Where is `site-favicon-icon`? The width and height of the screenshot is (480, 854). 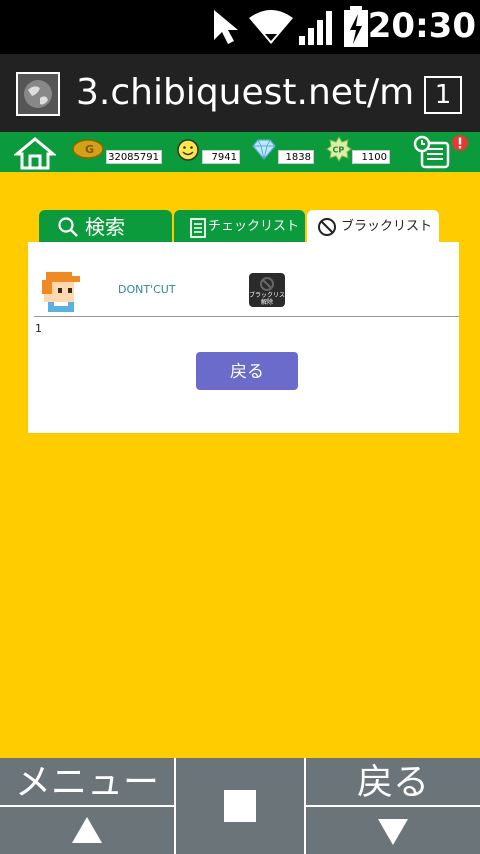 site-favicon-icon is located at coordinates (38, 94).